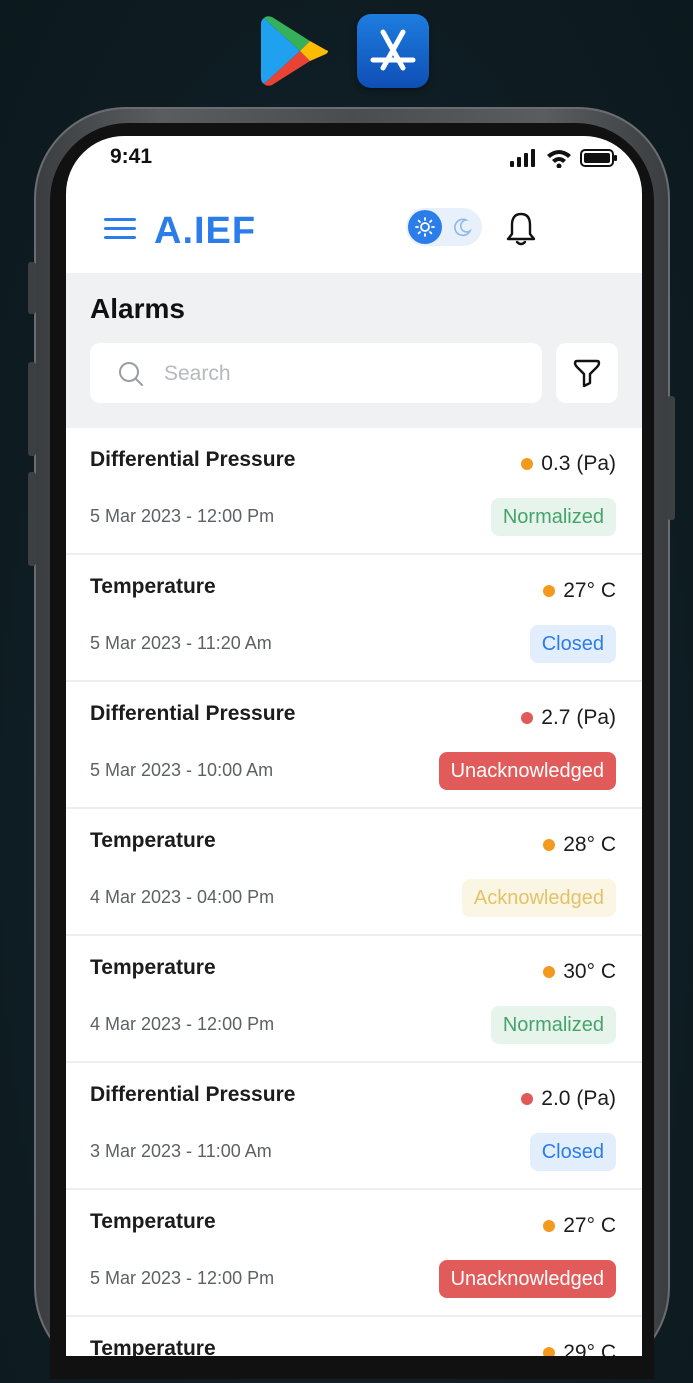 The image size is (693, 1383). I want to click on status-bar: 9:41, so click(354, 160).